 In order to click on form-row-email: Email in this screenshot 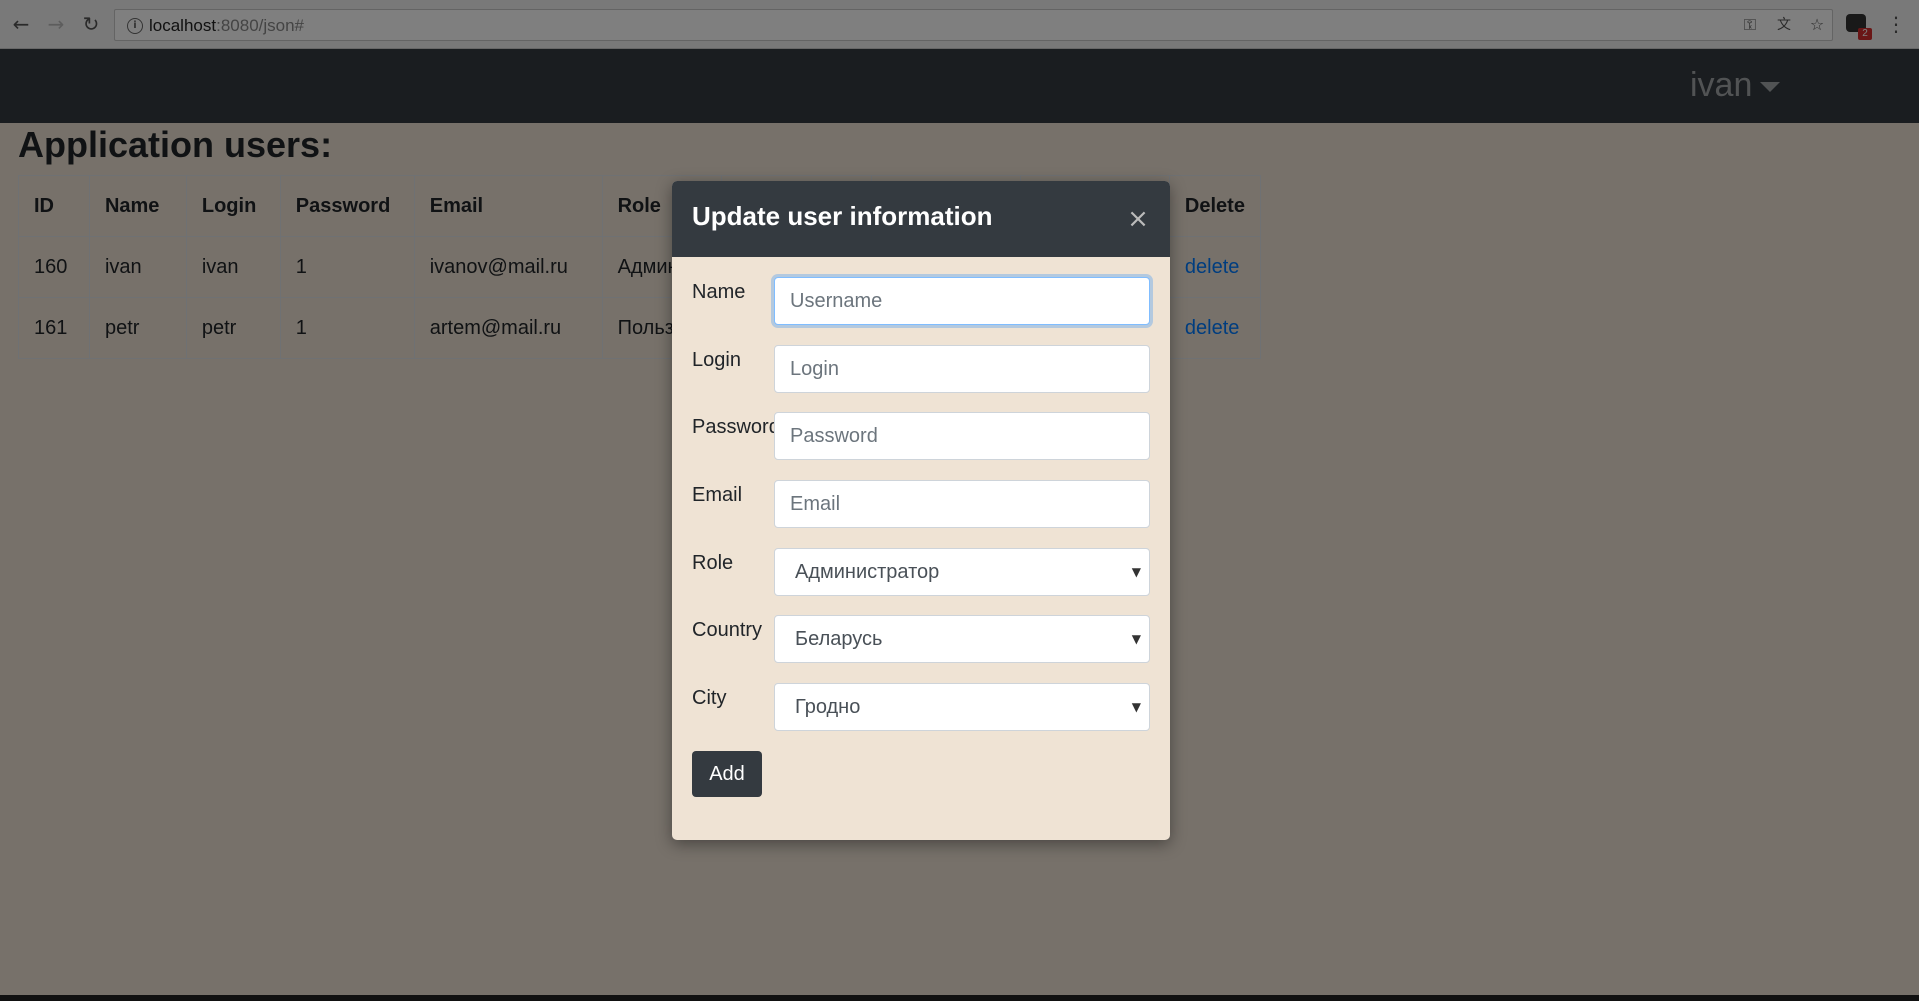, I will do `click(921, 505)`.